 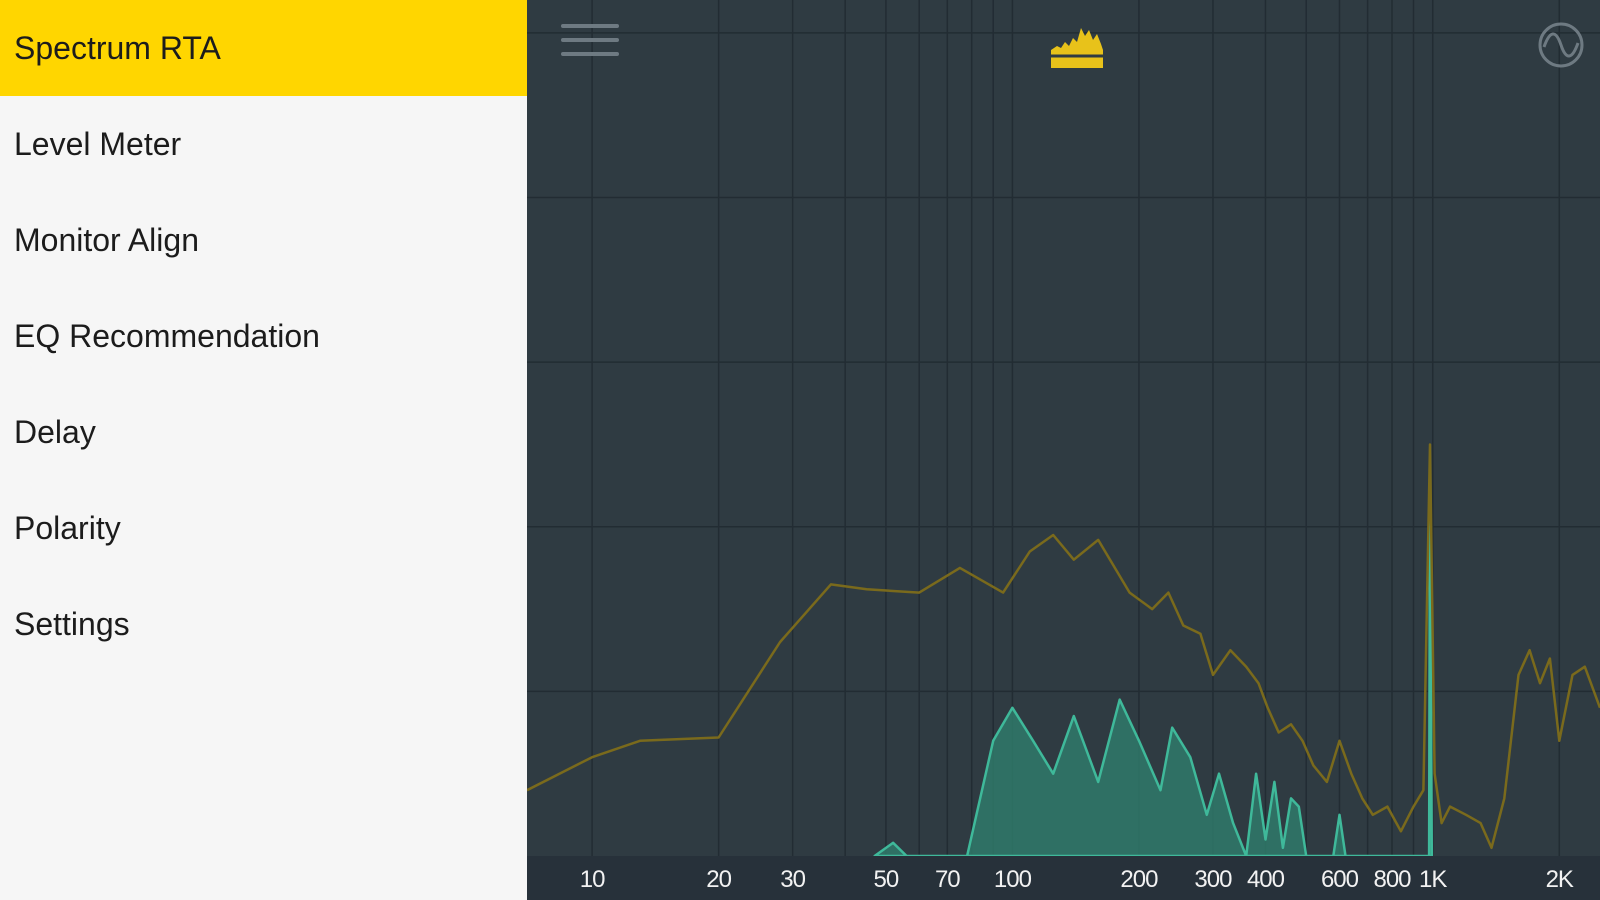 What do you see at coordinates (1153, 675) in the screenshot?
I see `live-spectrum-area` at bounding box center [1153, 675].